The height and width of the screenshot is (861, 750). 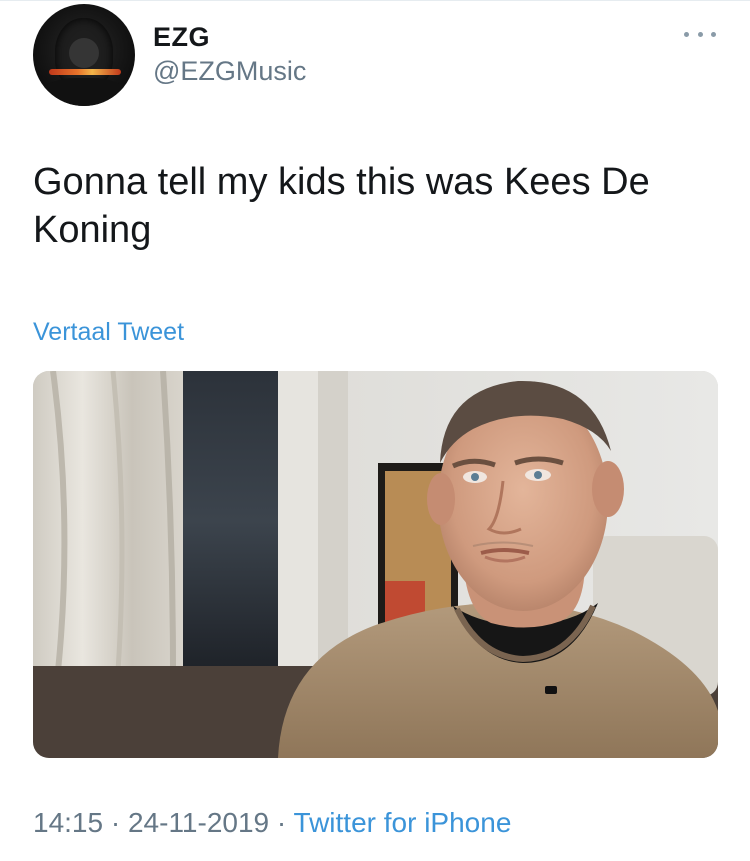 What do you see at coordinates (84, 92) in the screenshot?
I see `avatar-body` at bounding box center [84, 92].